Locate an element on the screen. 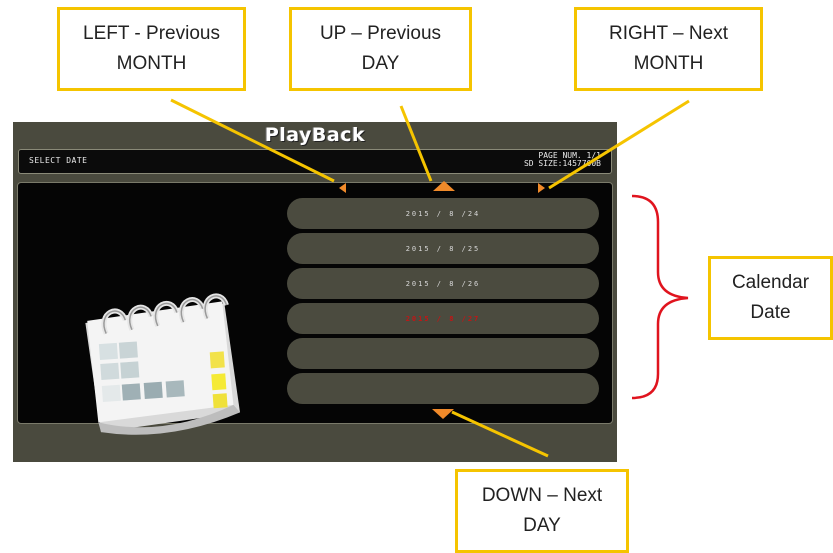  up-arrow-icon is located at coordinates (444, 186).